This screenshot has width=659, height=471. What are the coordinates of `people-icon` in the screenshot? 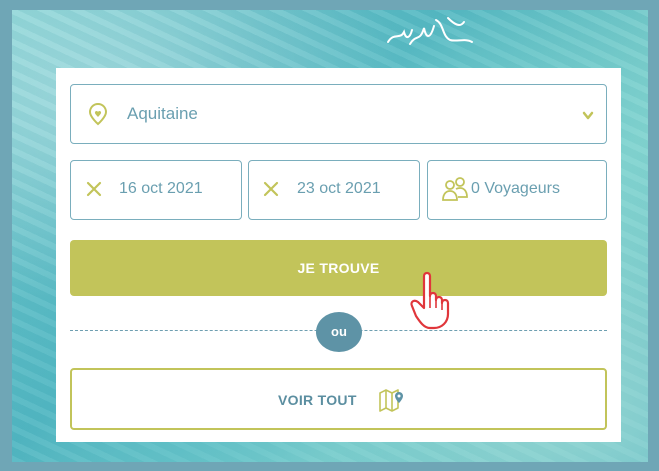 It's located at (455, 189).